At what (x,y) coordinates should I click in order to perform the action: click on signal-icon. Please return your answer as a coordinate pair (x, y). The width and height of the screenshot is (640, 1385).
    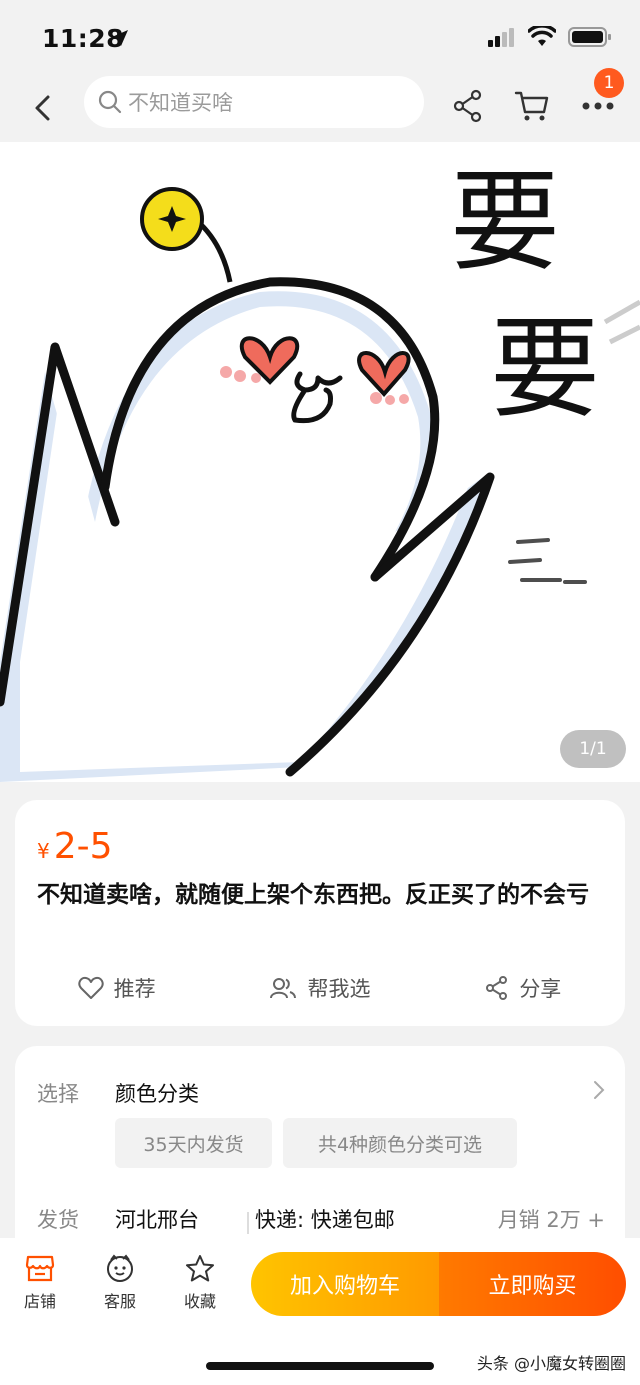
    Looking at the image, I should click on (502, 39).